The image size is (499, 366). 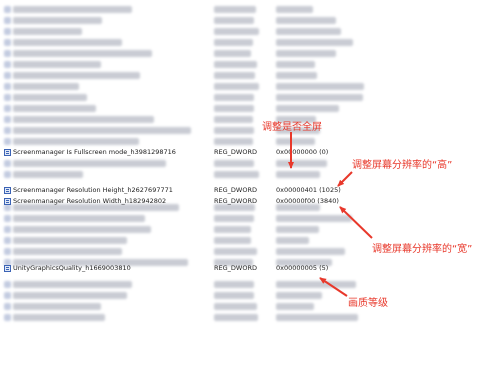 I want to click on arrow-width, so click(x=356, y=222).